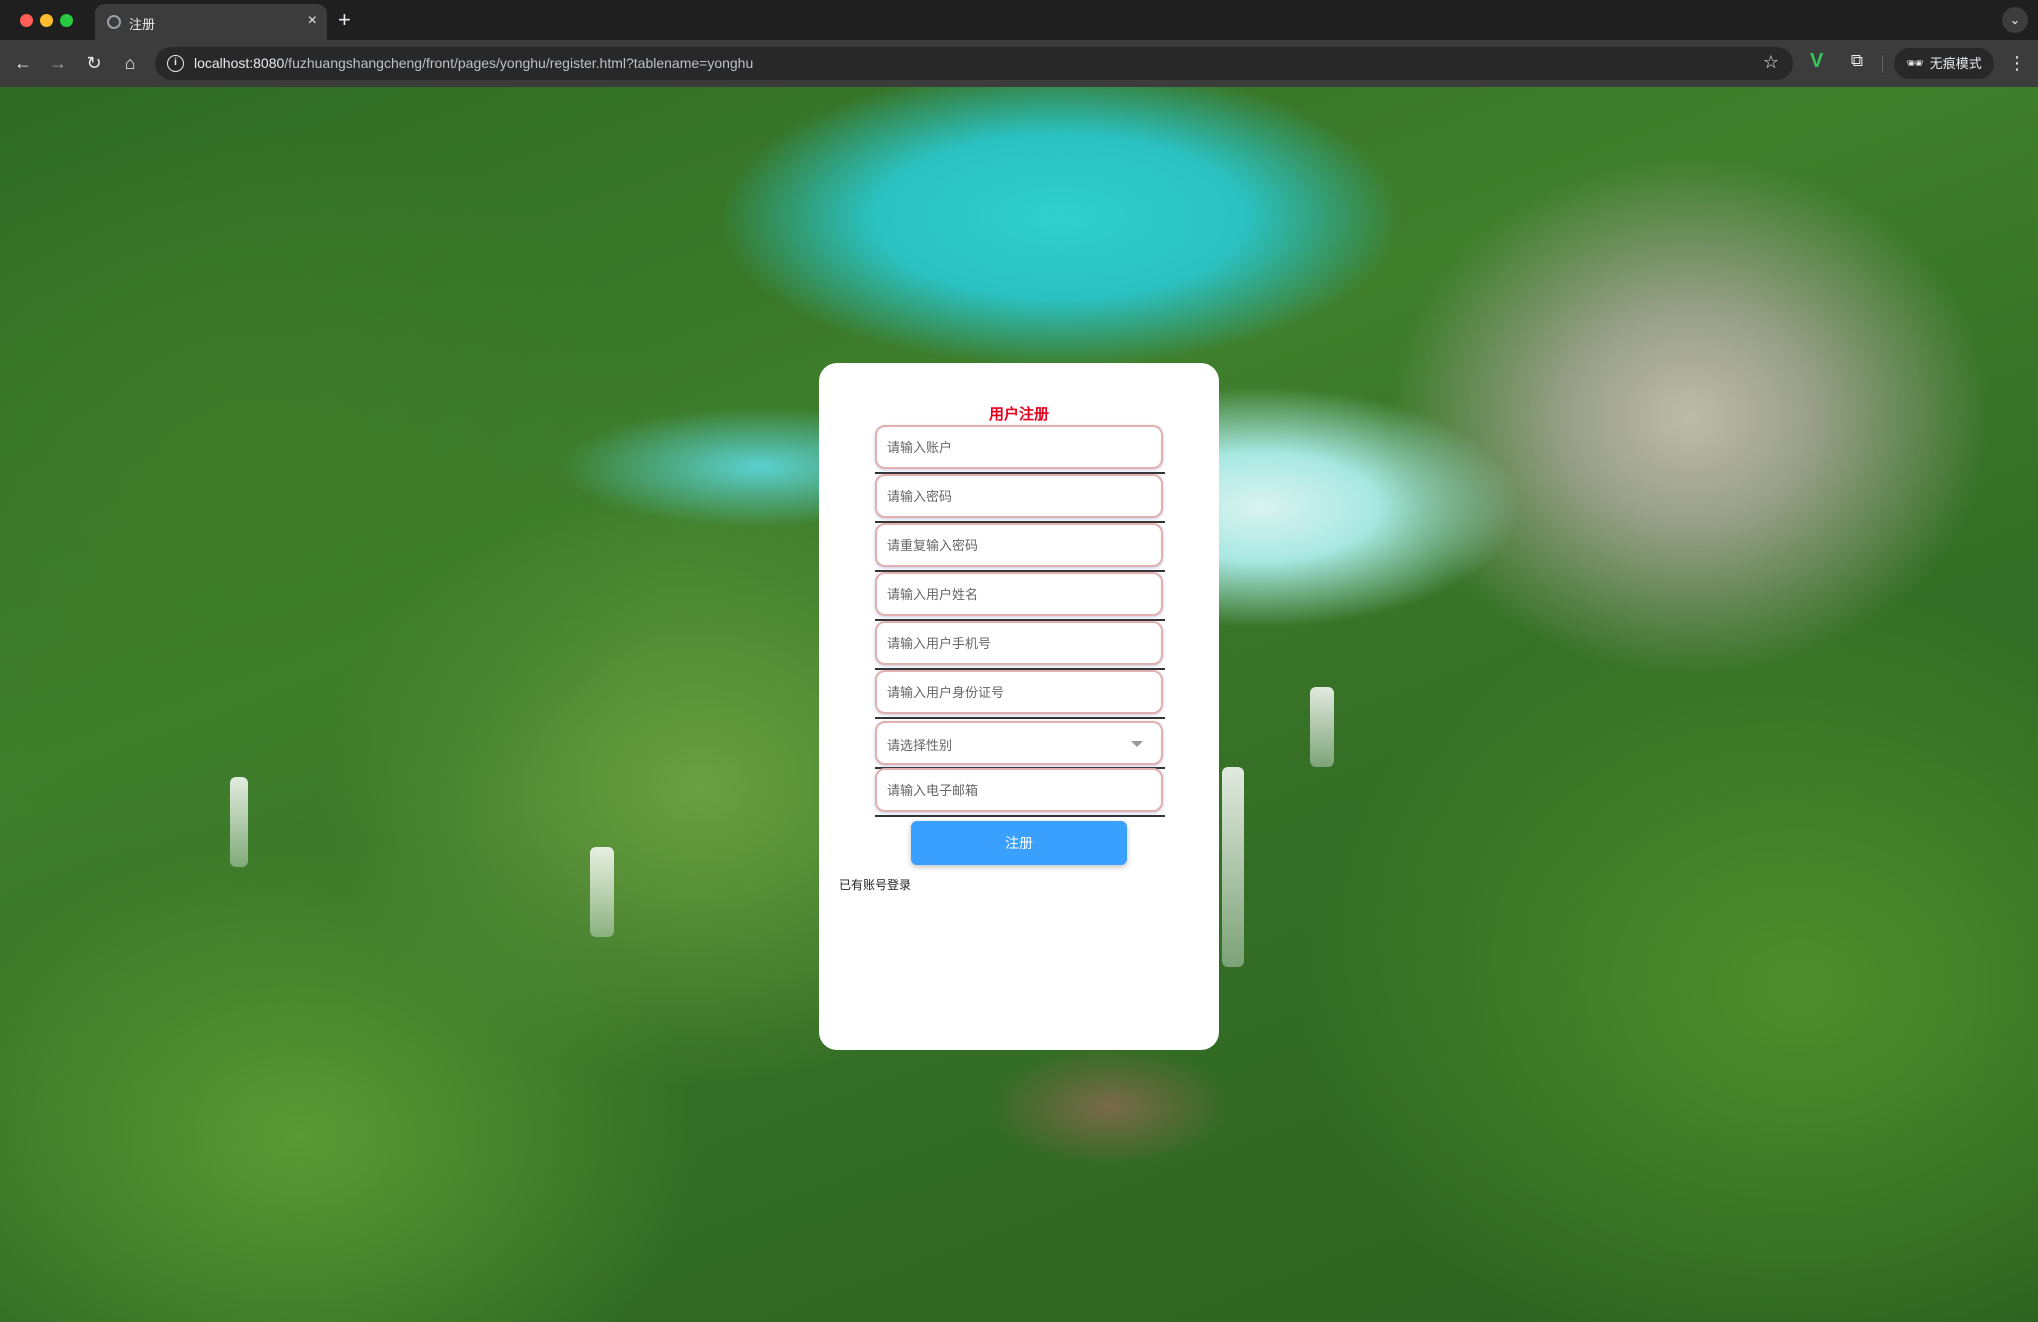 This screenshot has width=2038, height=1322. What do you see at coordinates (1915, 63) in the screenshot?
I see `incognito-icon: 🕶` at bounding box center [1915, 63].